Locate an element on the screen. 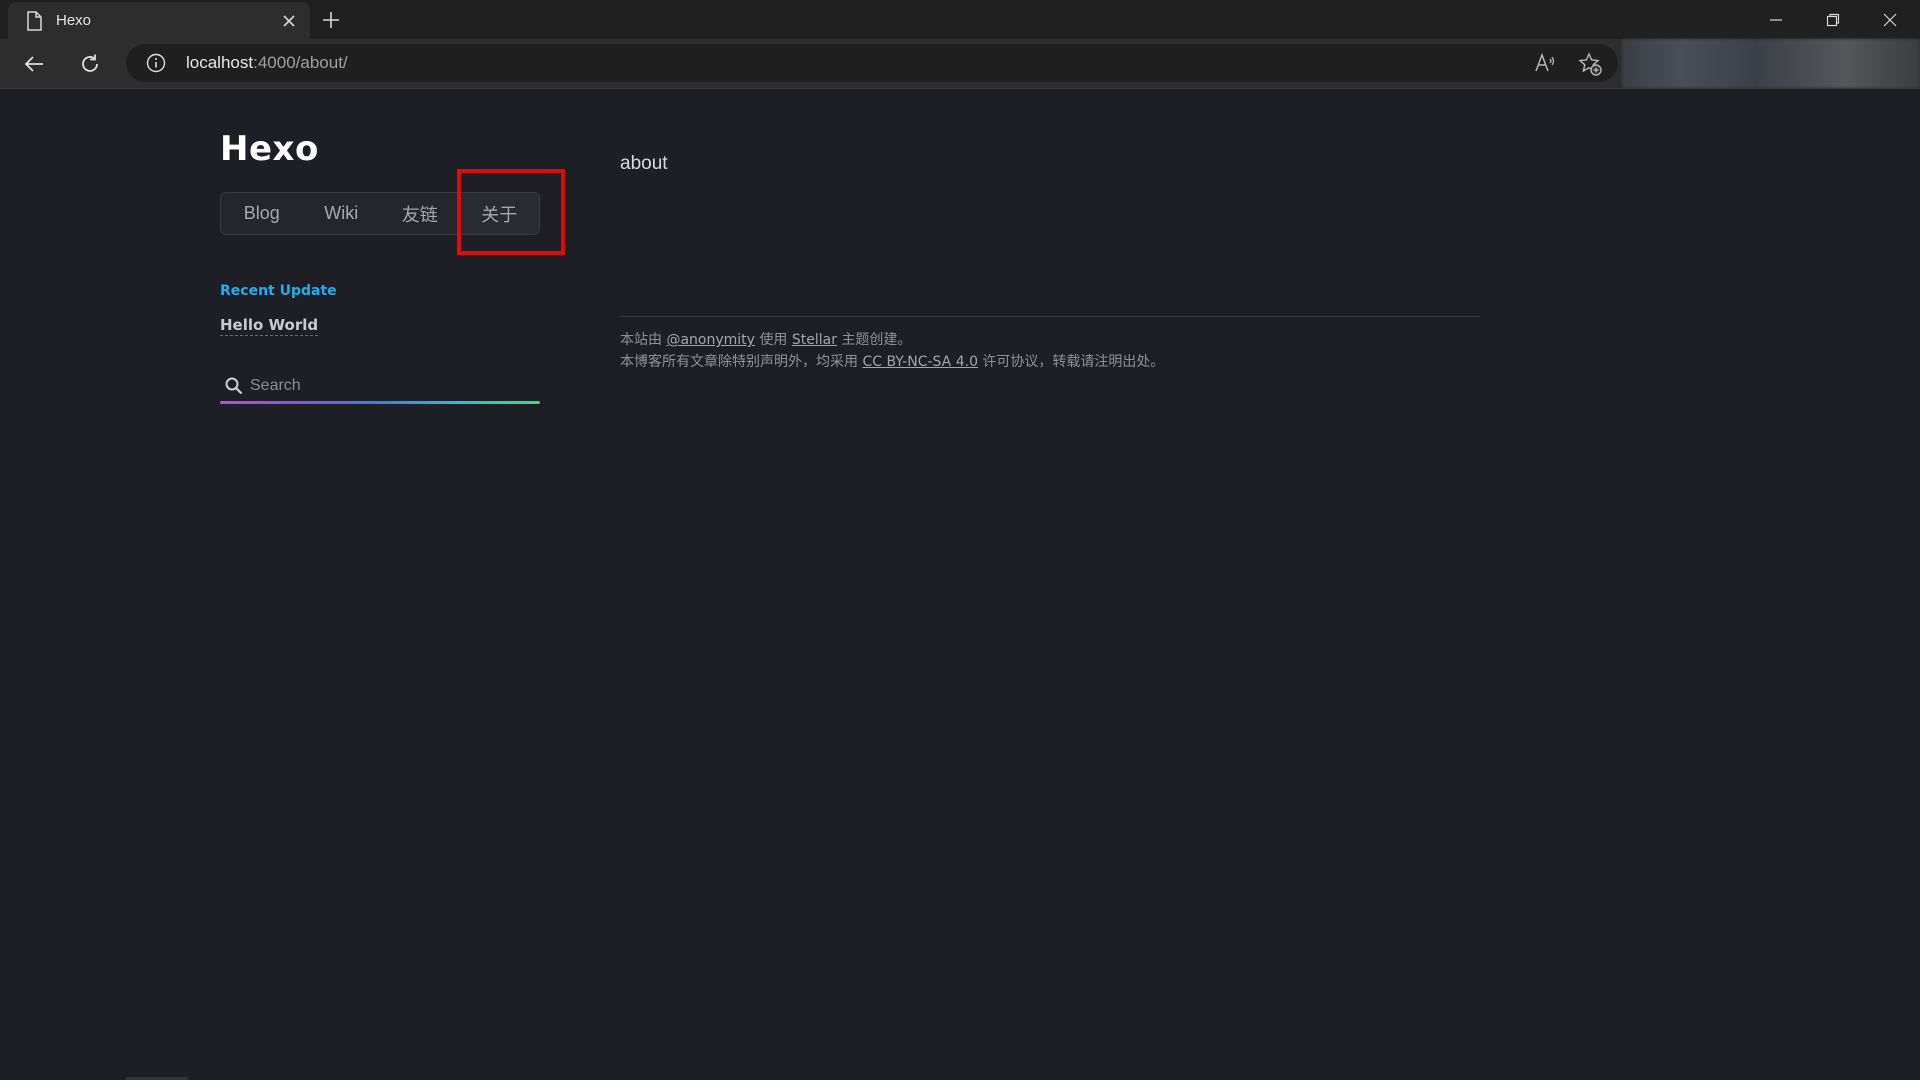  site-title: Hexo is located at coordinates (269, 149).